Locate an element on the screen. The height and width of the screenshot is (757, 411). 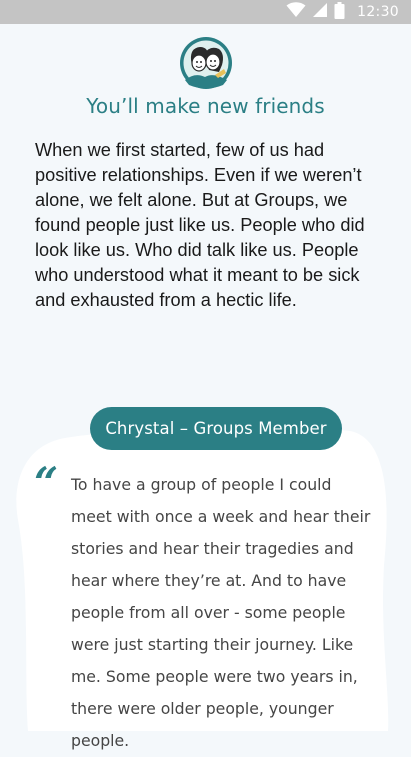
member-name-badge: Chrystal – Groups Member is located at coordinates (216, 428).